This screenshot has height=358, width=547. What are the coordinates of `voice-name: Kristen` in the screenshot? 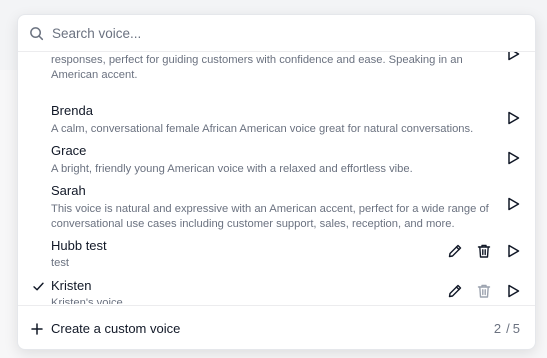 It's located at (71, 285).